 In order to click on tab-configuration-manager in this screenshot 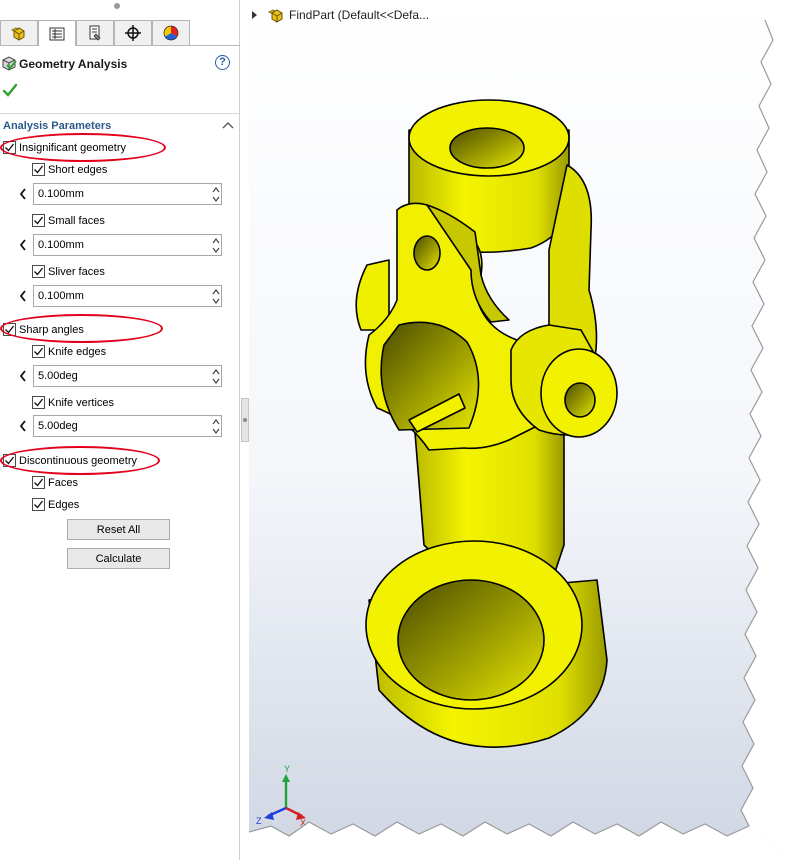, I will do `click(95, 32)`.